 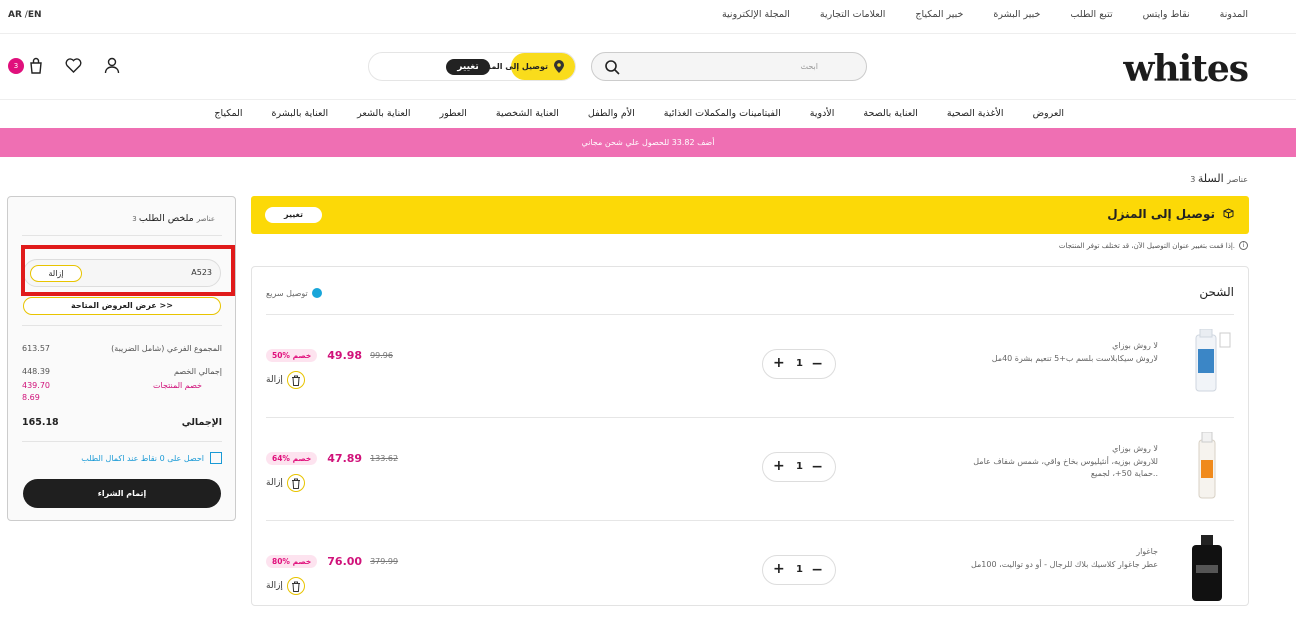 I want to click on nav-item-mother-baby: الأم والطفل, so click(x=611, y=113).